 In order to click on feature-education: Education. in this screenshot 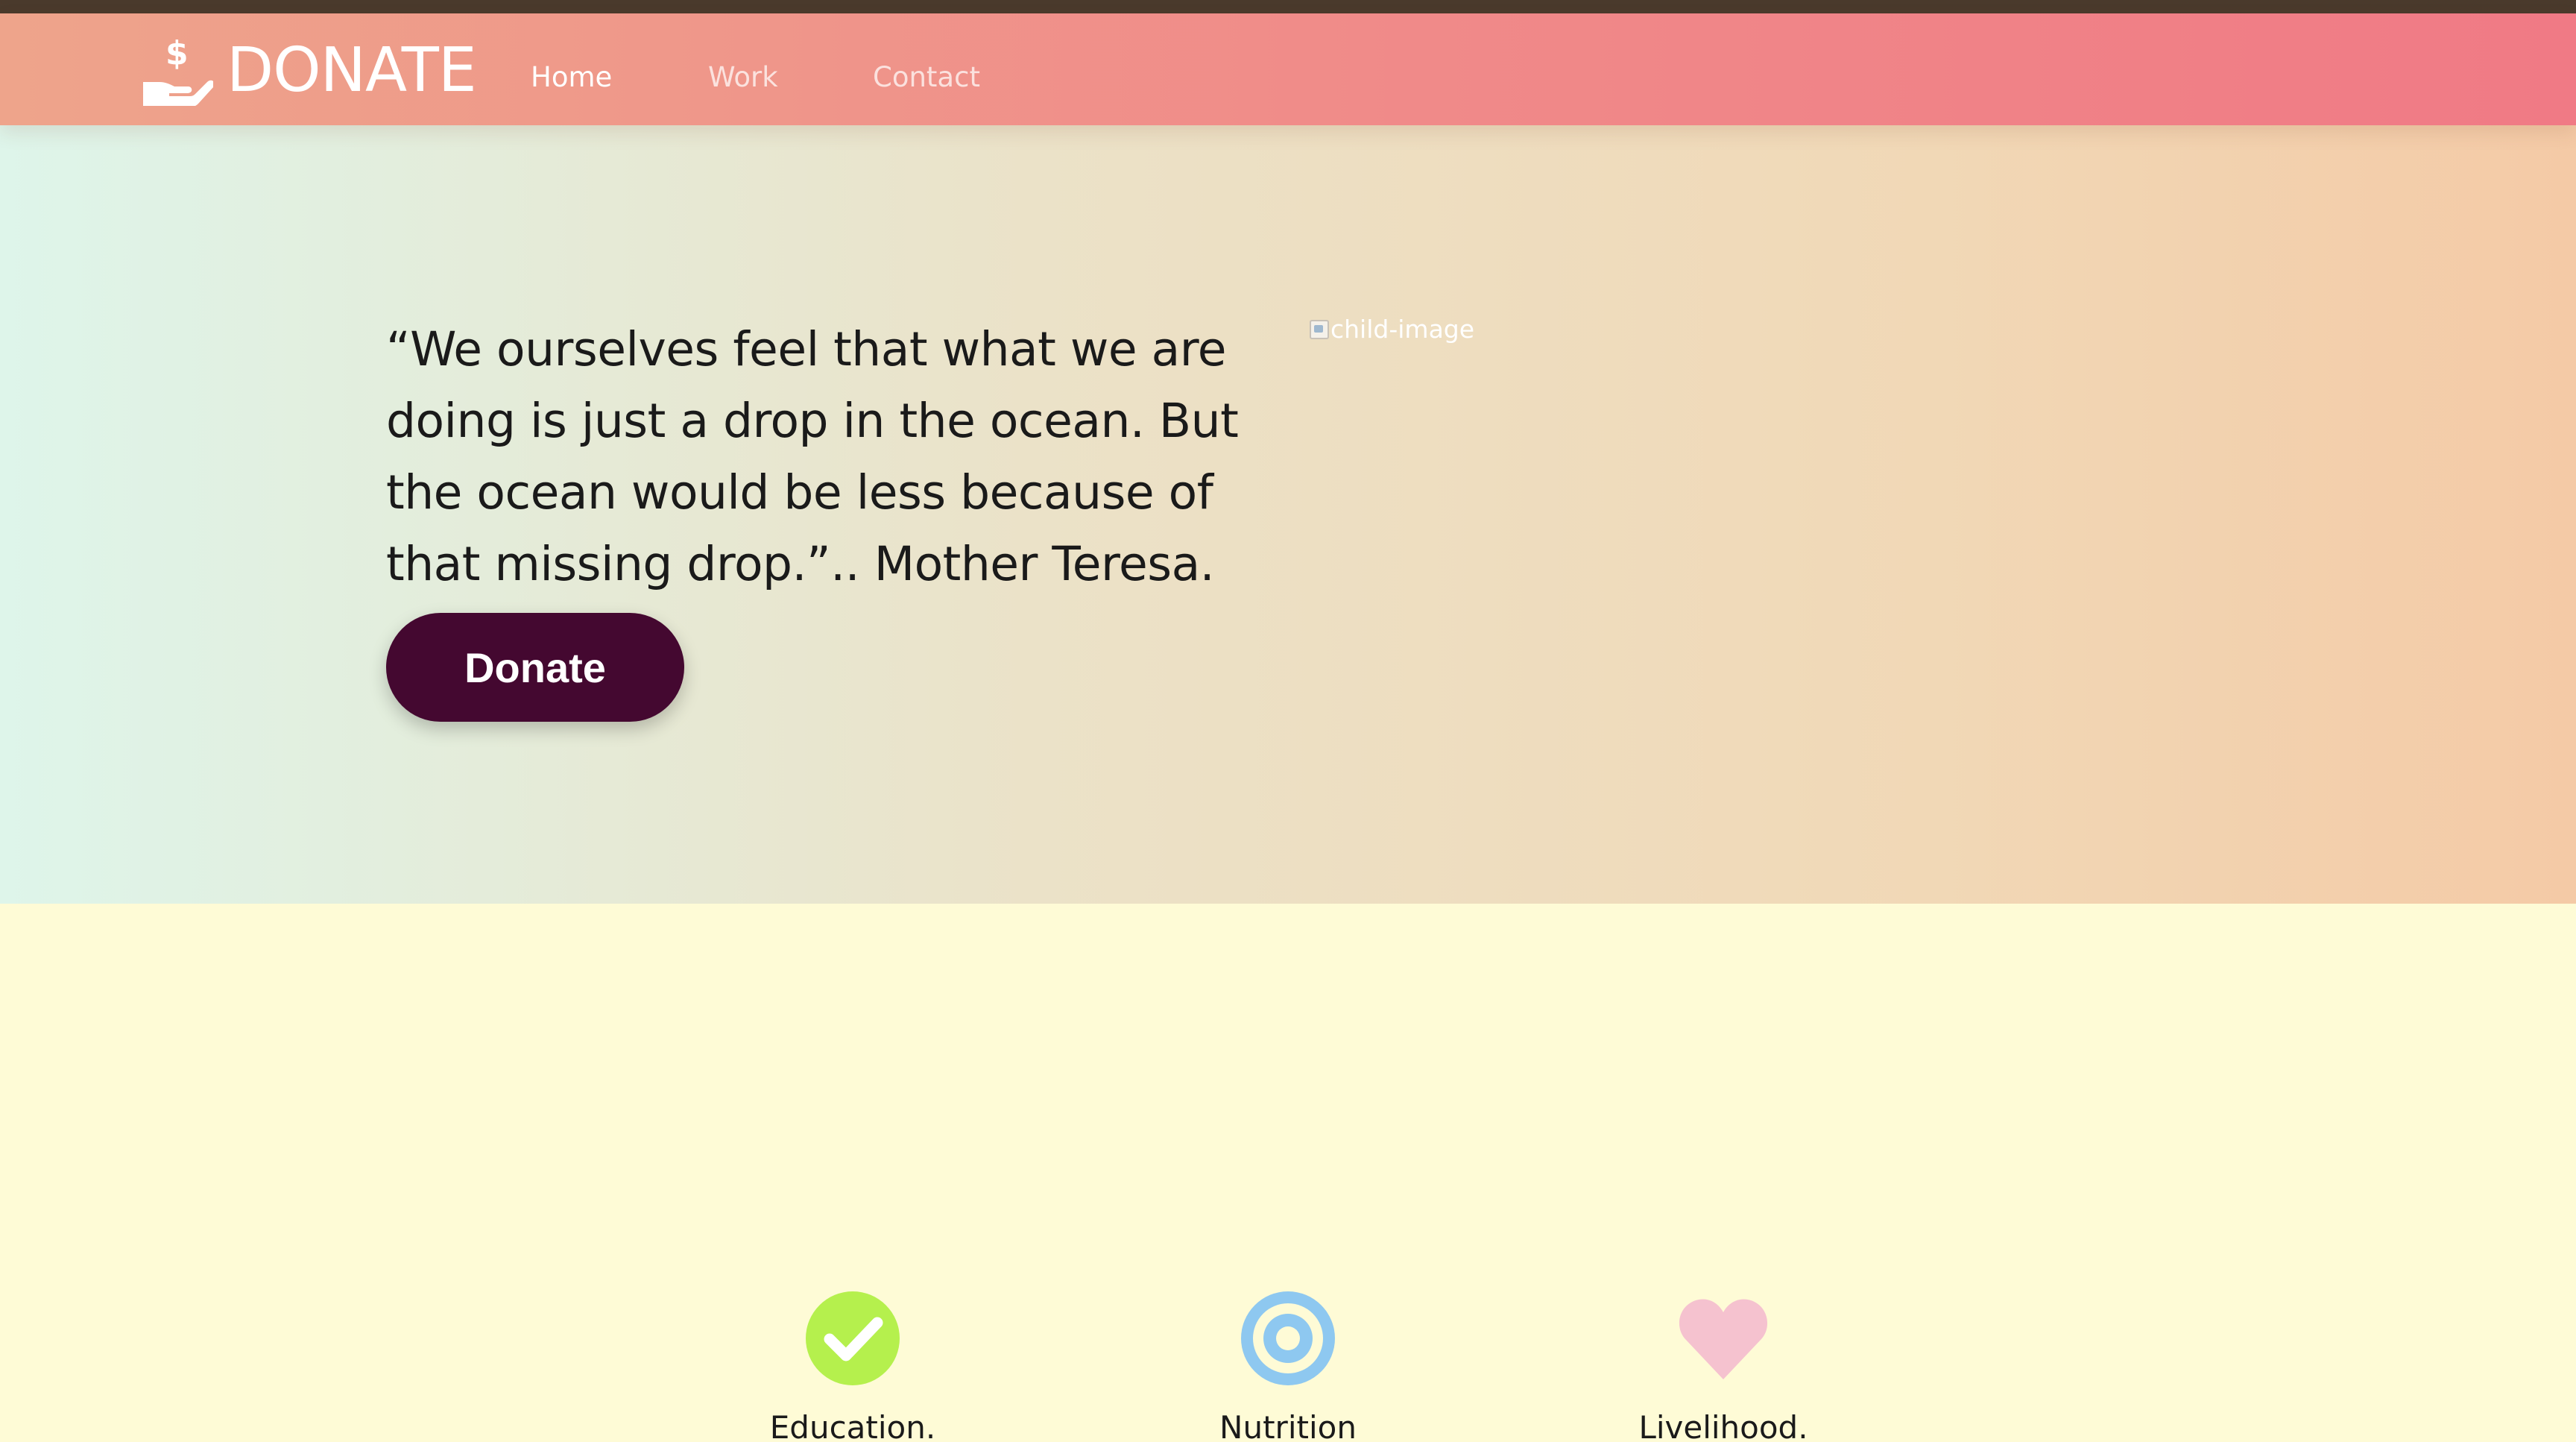, I will do `click(853, 1366)`.